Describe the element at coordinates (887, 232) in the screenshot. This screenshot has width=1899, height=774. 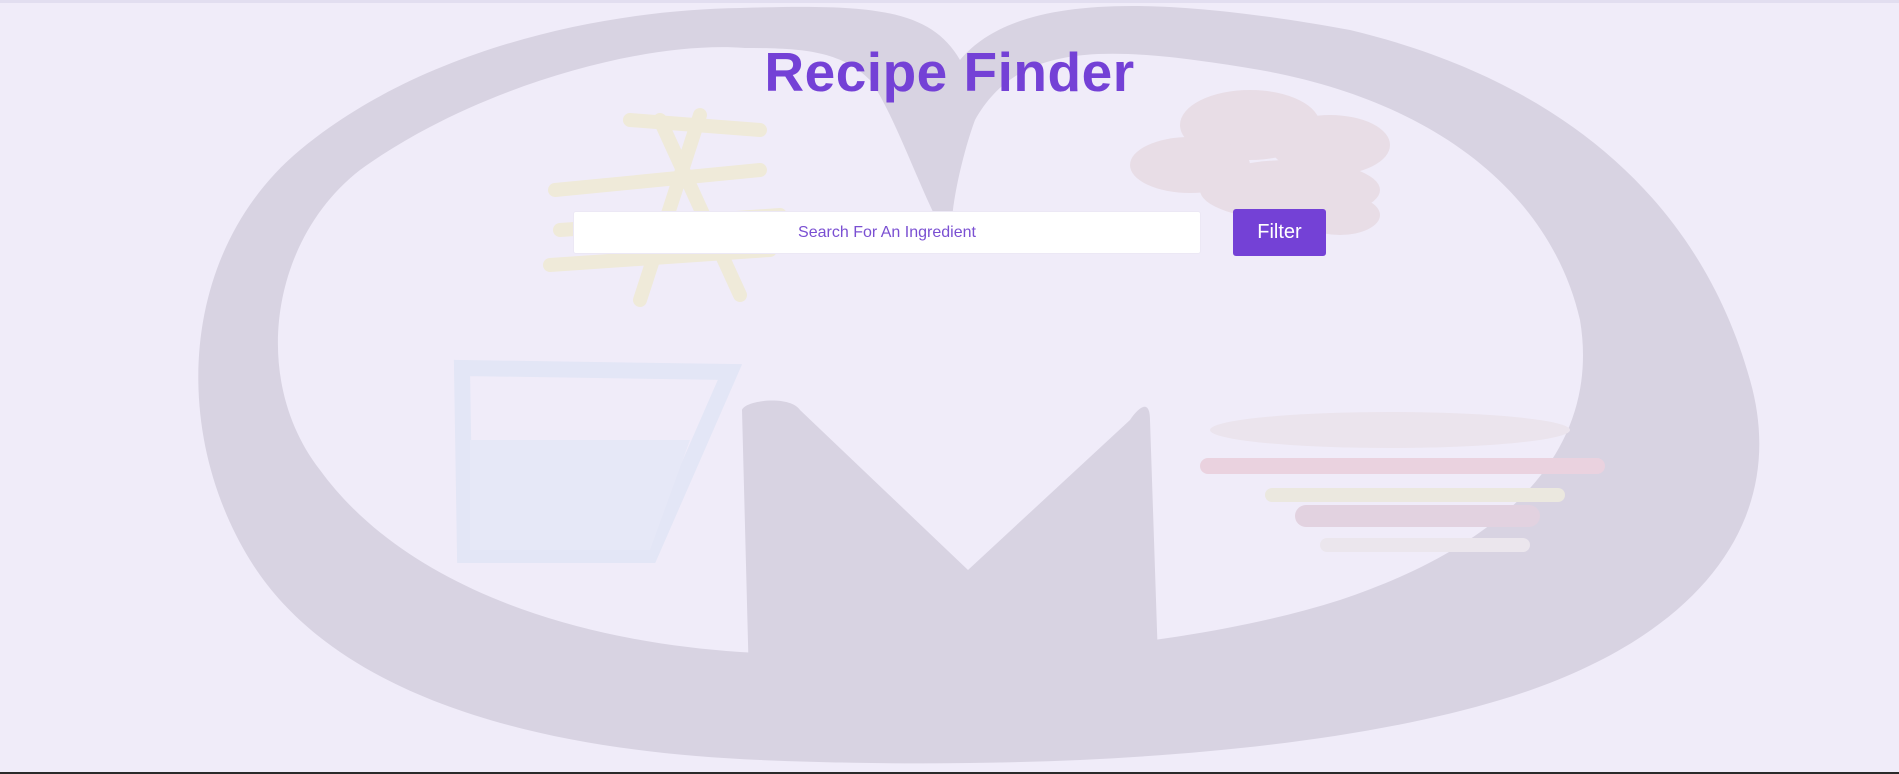
I see `ingredient-search-input` at that location.